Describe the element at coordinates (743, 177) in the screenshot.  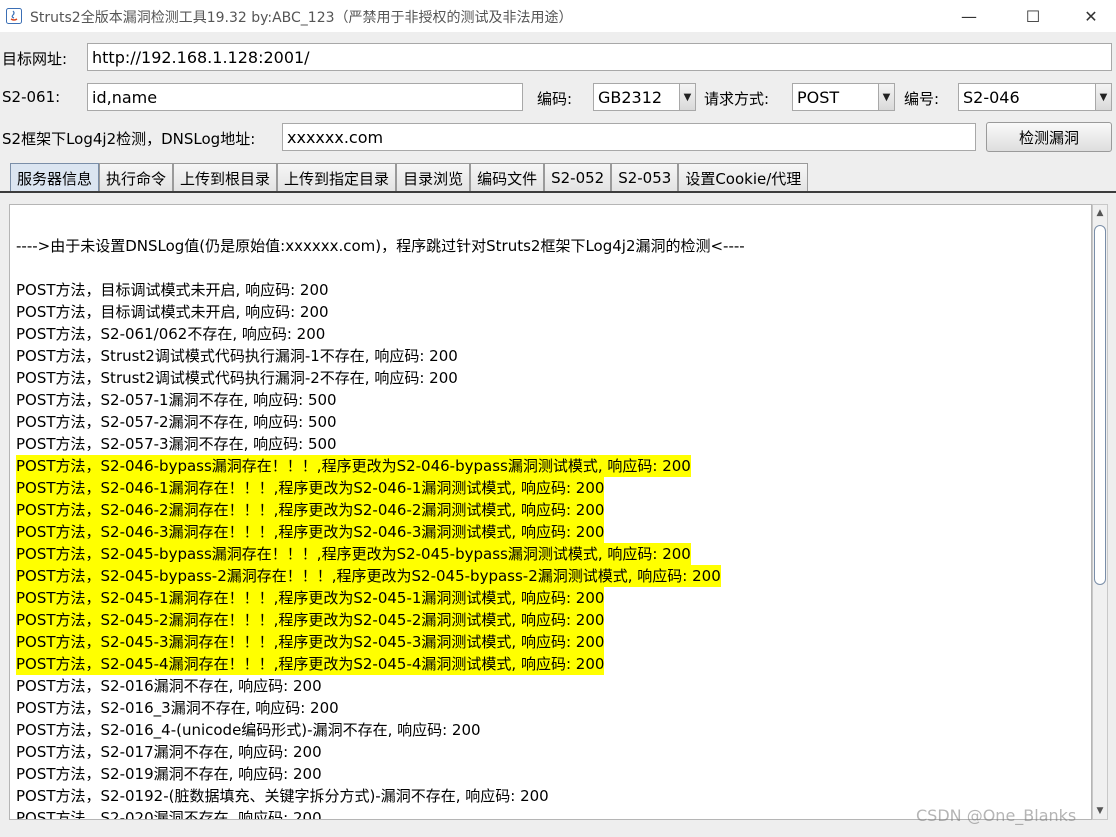
I see `tab-cookie-proxy: 设置Cookie/代理` at that location.